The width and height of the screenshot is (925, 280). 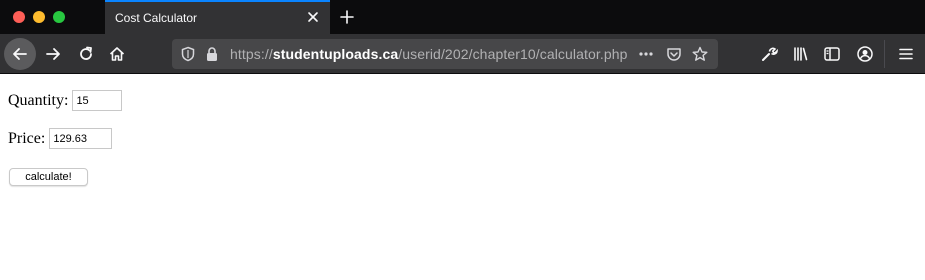 What do you see at coordinates (81, 138) in the screenshot?
I see `price-input` at bounding box center [81, 138].